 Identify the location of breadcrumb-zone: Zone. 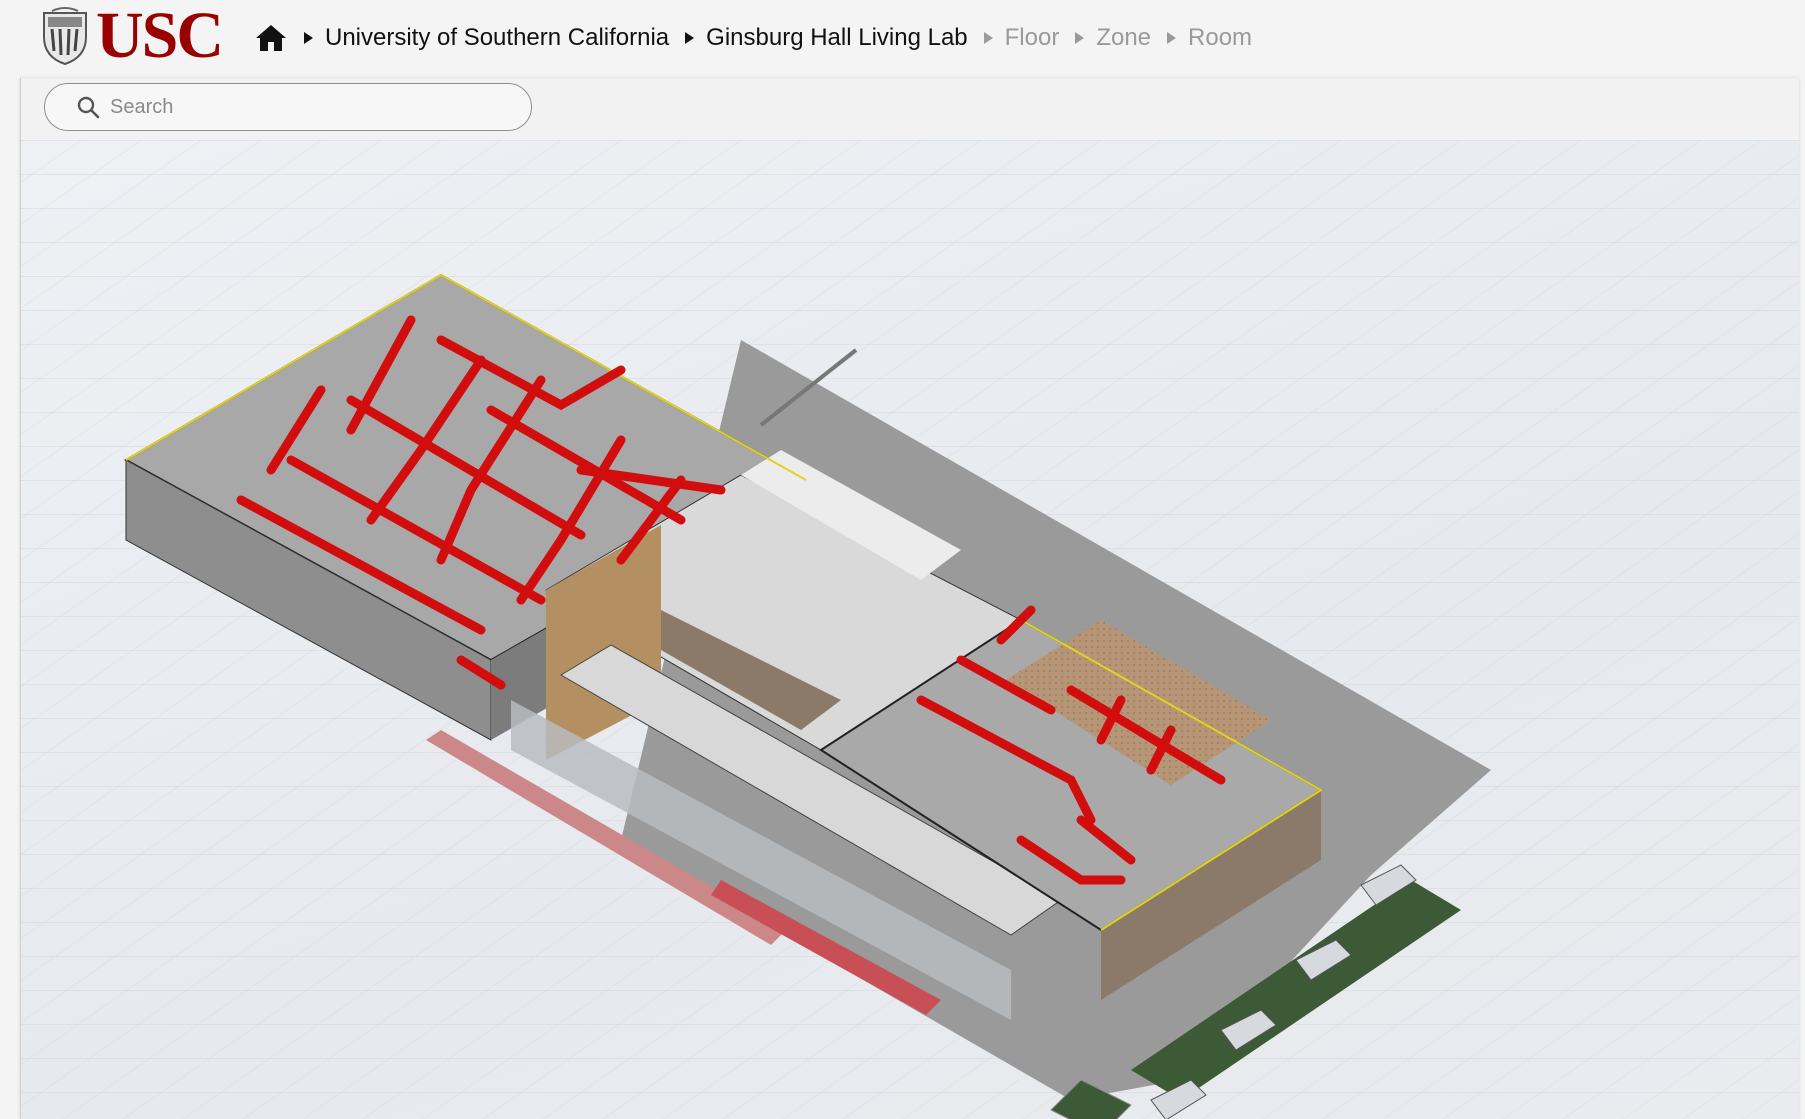
(1123, 38).